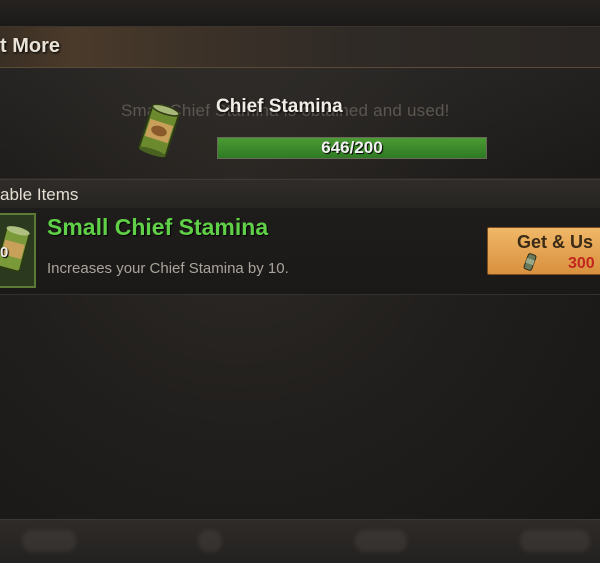 The width and height of the screenshot is (600, 563). Describe the element at coordinates (555, 242) in the screenshot. I see `get-and-use-label: Get & Us` at that location.